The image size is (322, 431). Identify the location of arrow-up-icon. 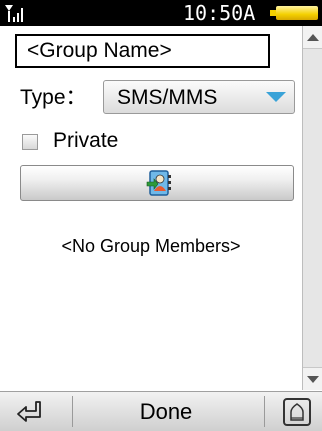
(313, 37).